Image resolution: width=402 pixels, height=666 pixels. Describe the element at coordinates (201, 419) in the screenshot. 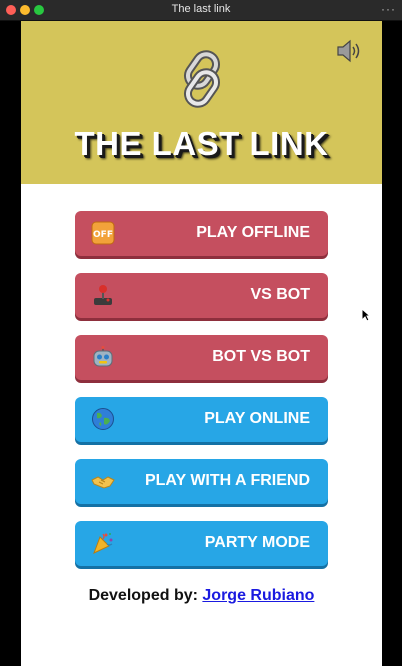

I see `play-online-button: PLAY ONLINE` at that location.